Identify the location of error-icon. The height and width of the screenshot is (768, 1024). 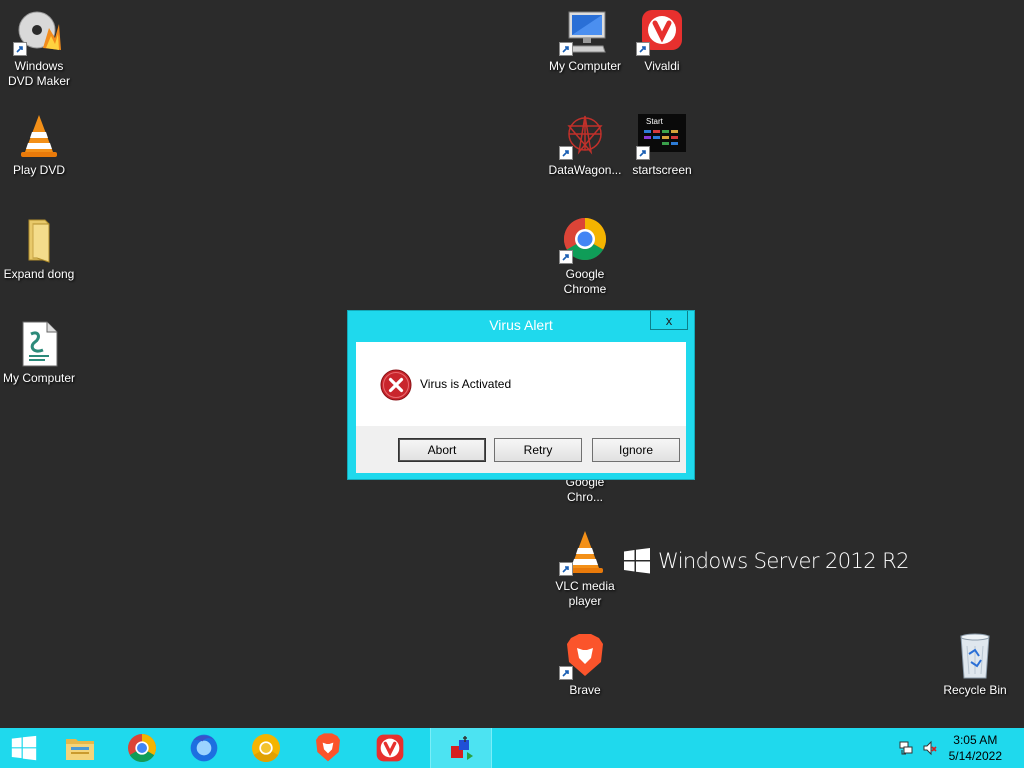
(396, 385).